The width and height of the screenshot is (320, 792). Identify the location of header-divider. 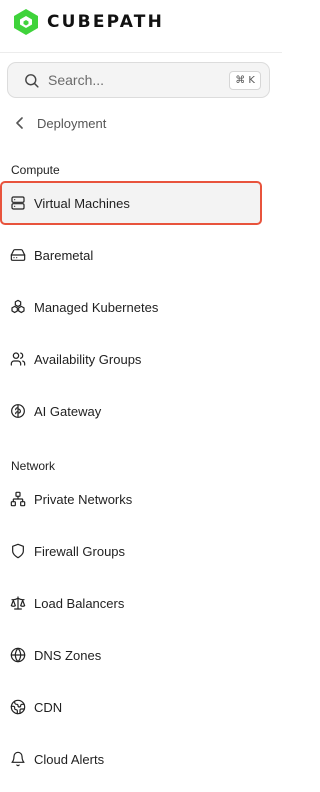
(141, 52).